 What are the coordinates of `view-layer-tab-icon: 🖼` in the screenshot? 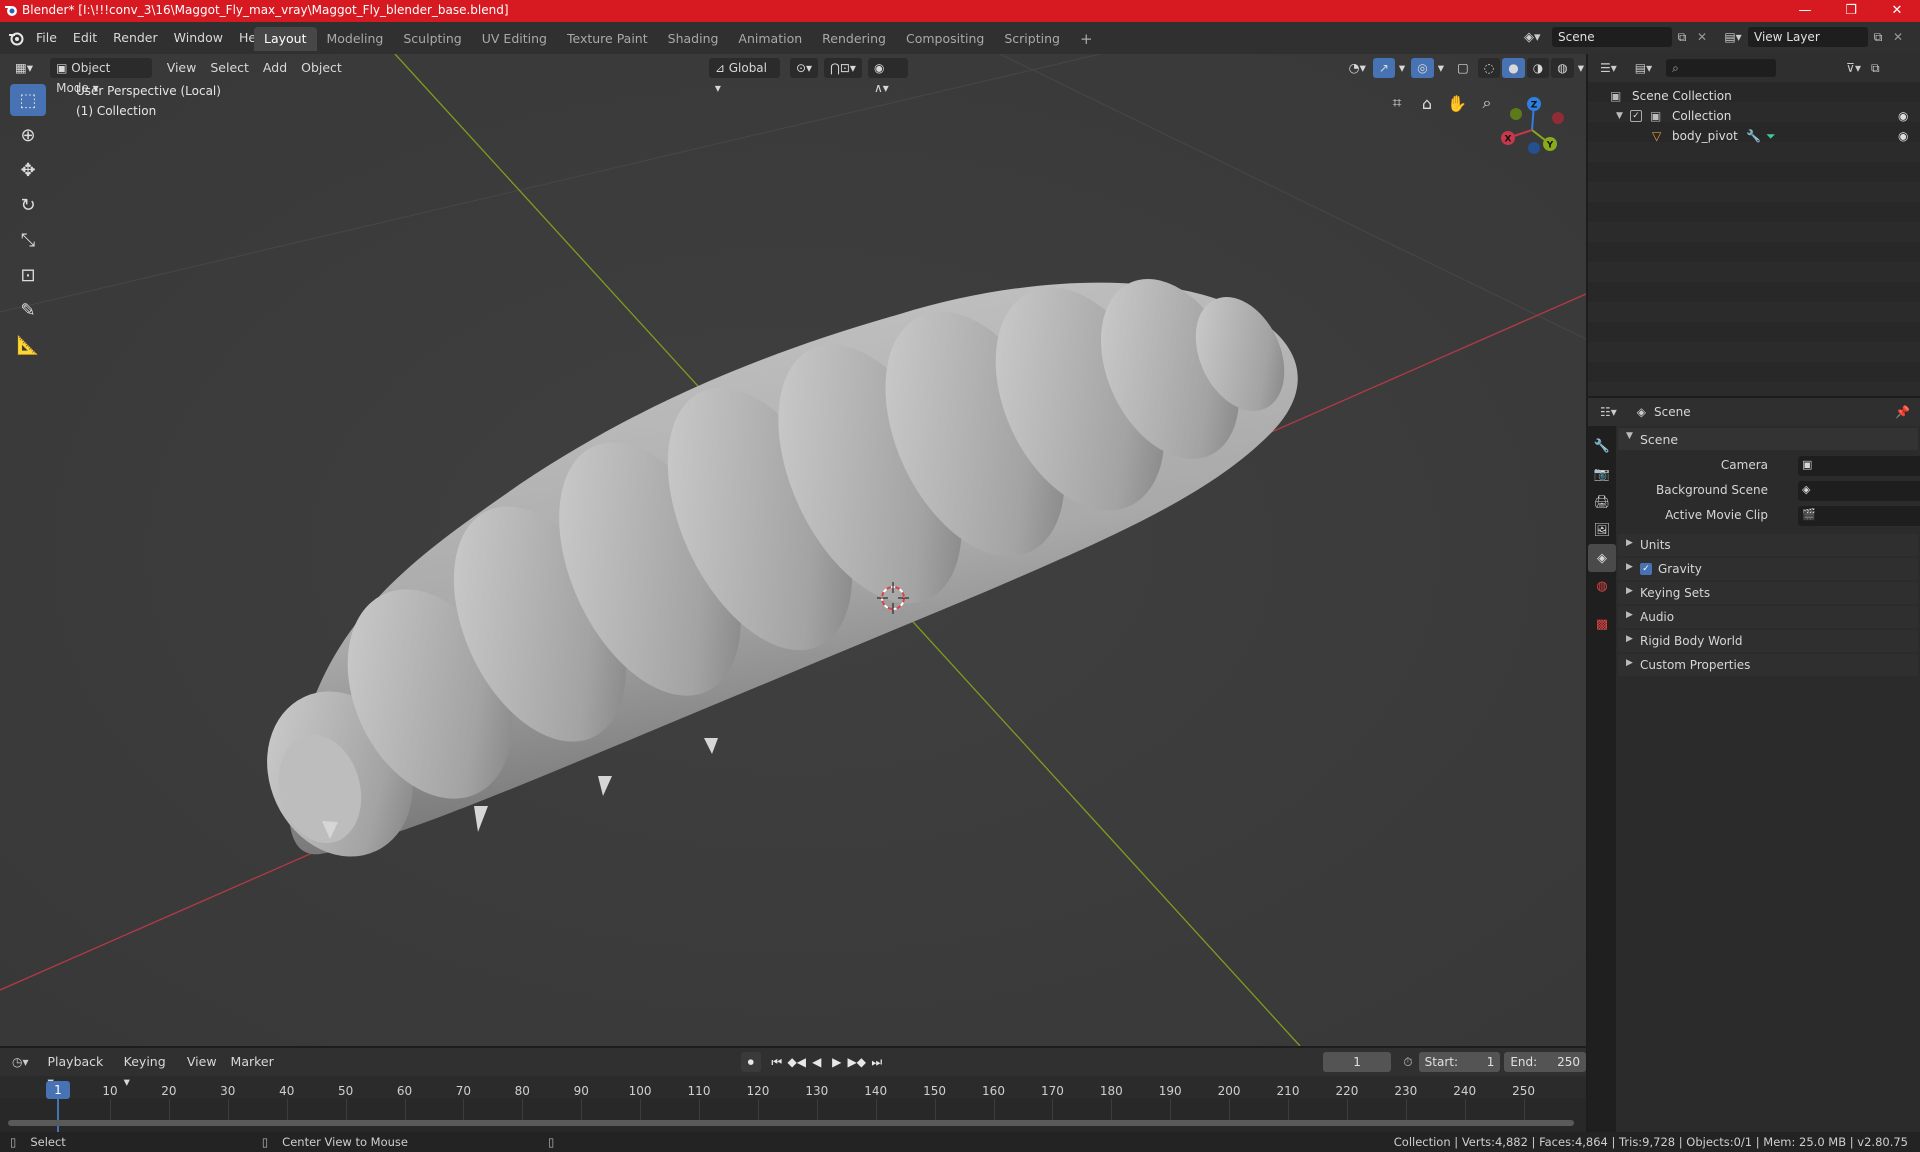 It's located at (1602, 530).